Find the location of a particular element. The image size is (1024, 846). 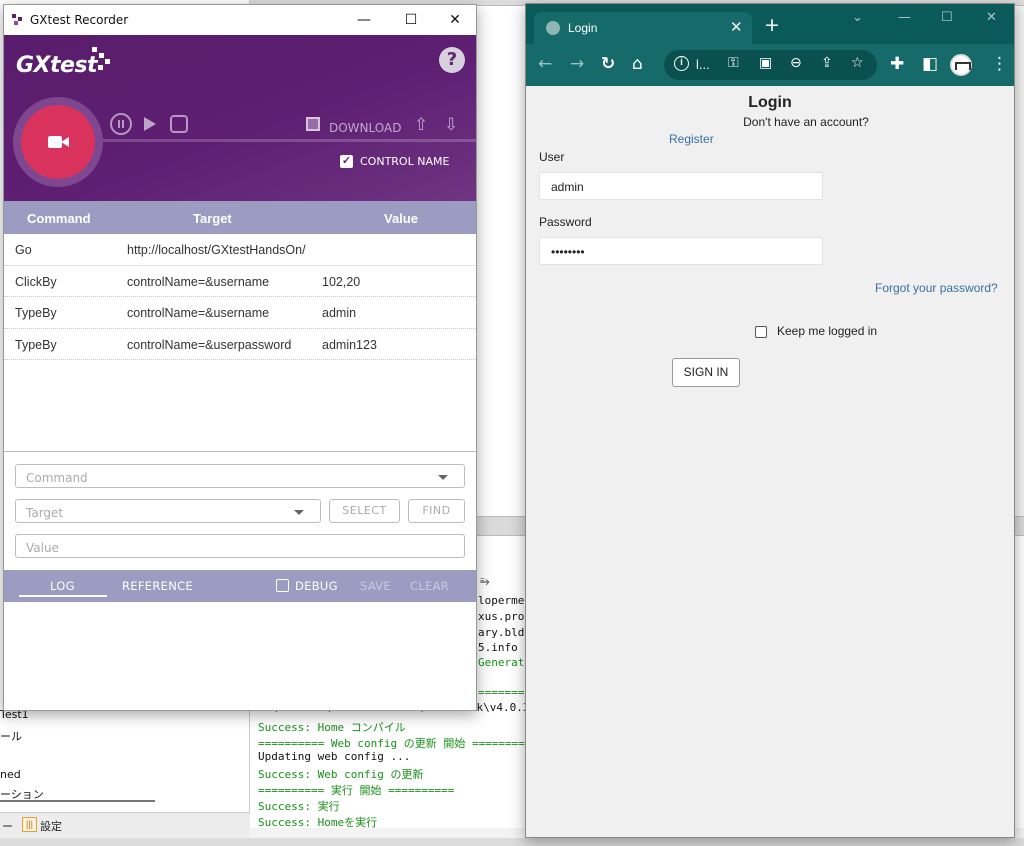

password-input: •••••••• is located at coordinates (681, 251).